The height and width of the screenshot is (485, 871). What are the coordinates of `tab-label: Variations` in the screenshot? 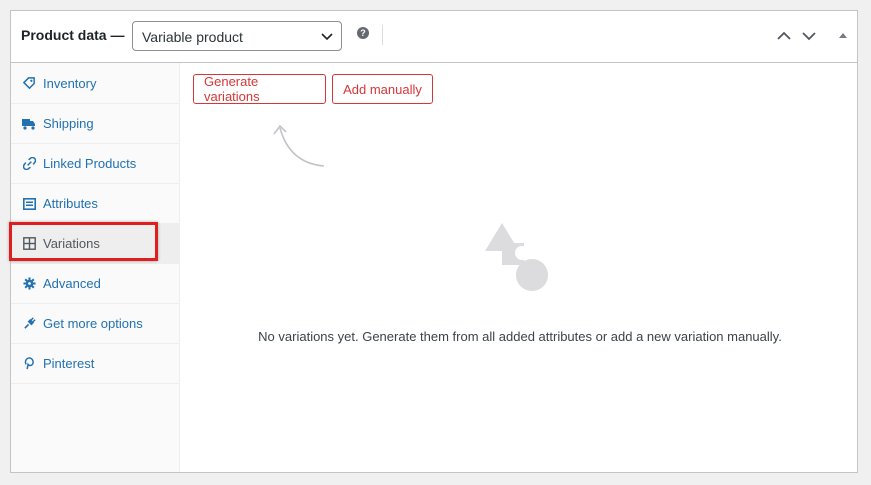 It's located at (71, 243).